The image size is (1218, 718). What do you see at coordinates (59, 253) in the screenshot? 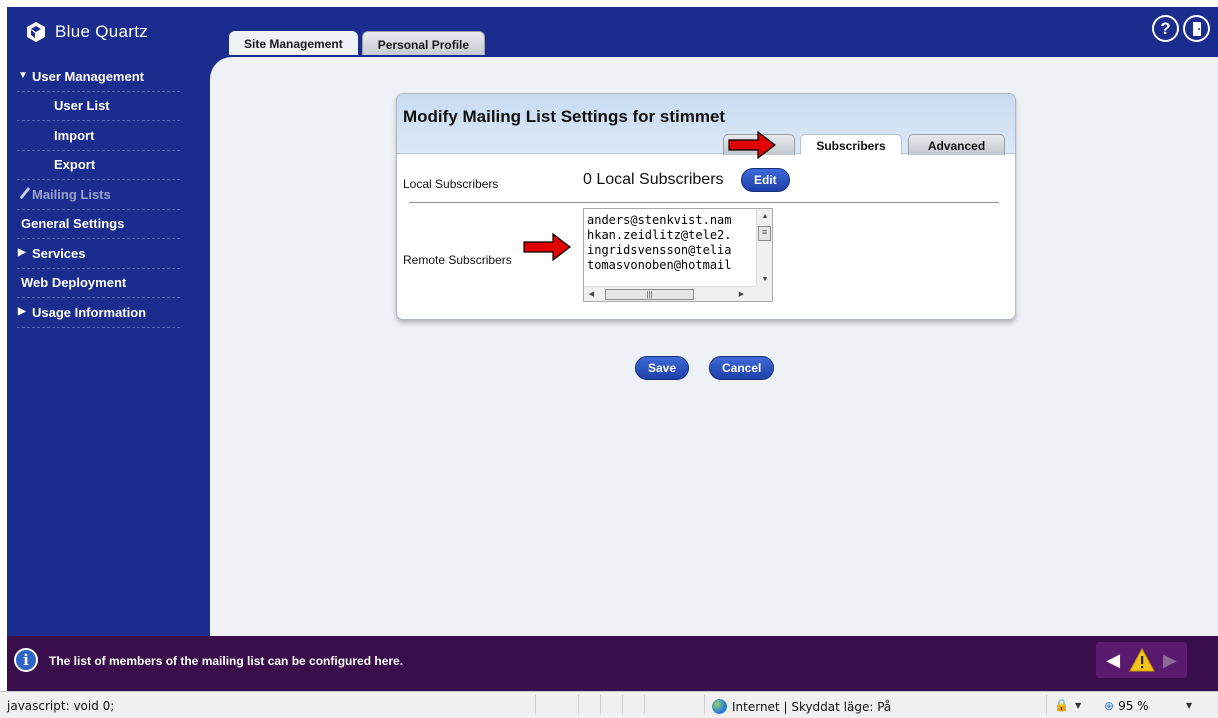
I see `sidebar-item-label: Services` at bounding box center [59, 253].